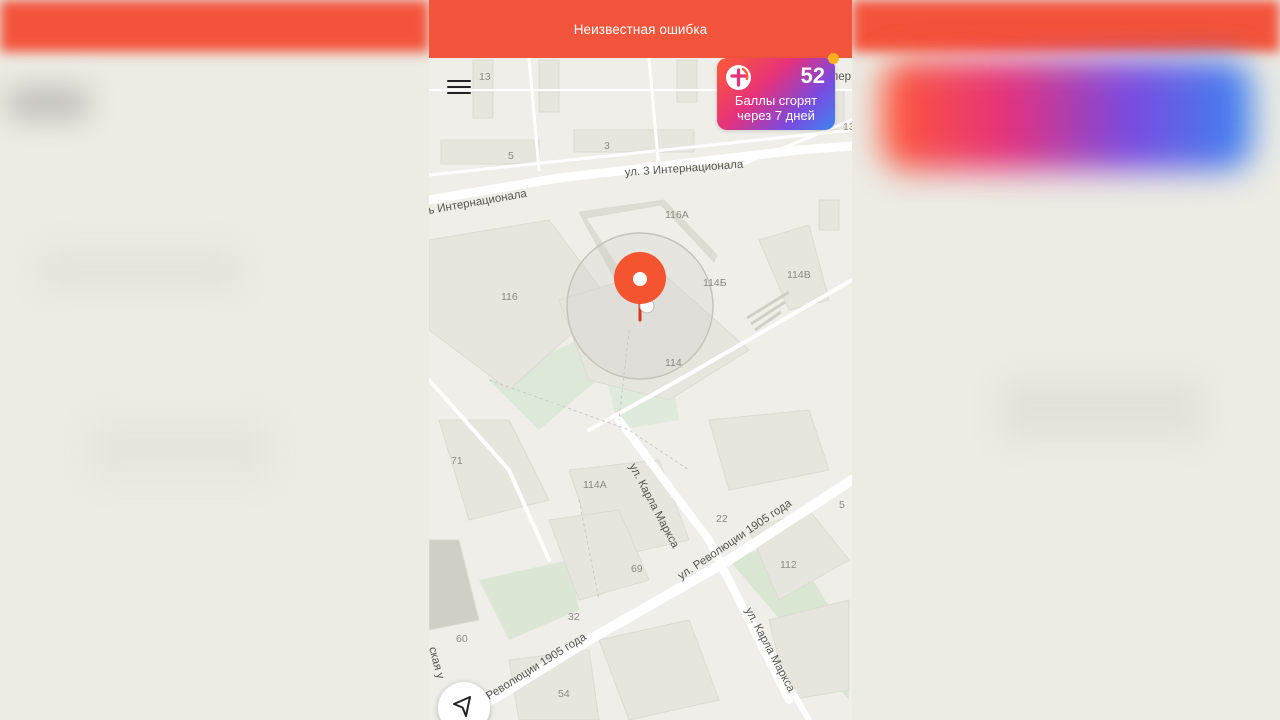  Describe the element at coordinates (595, 485) in the screenshot. I see `building-number: 114А` at that location.